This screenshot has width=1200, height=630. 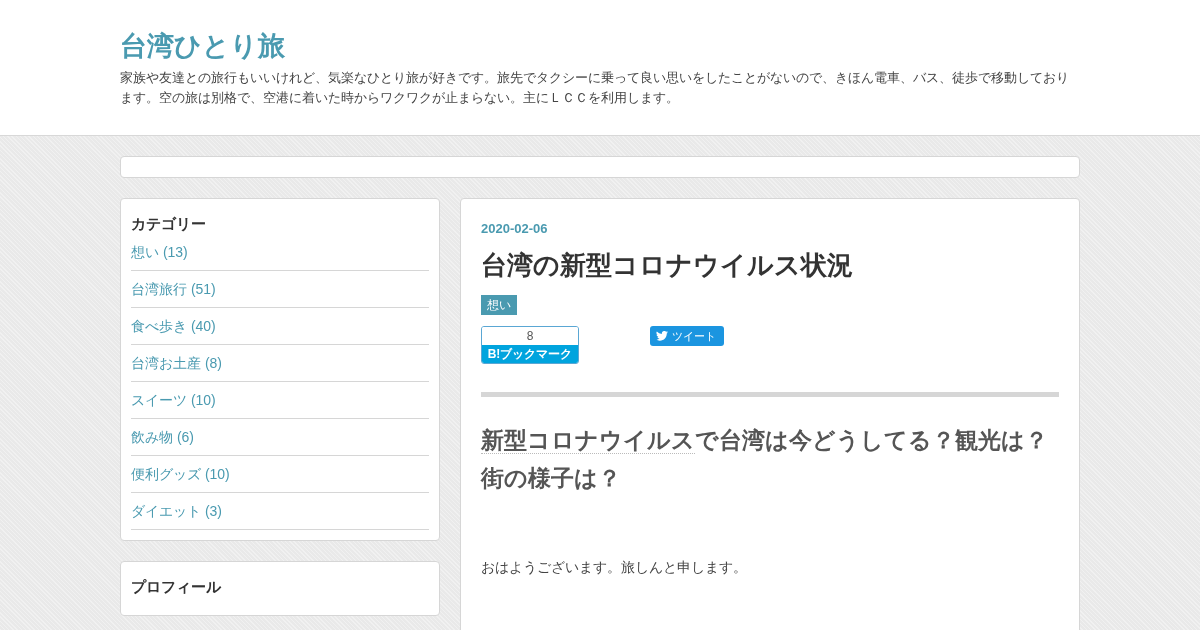 What do you see at coordinates (662, 336) in the screenshot?
I see `bird-icon` at bounding box center [662, 336].